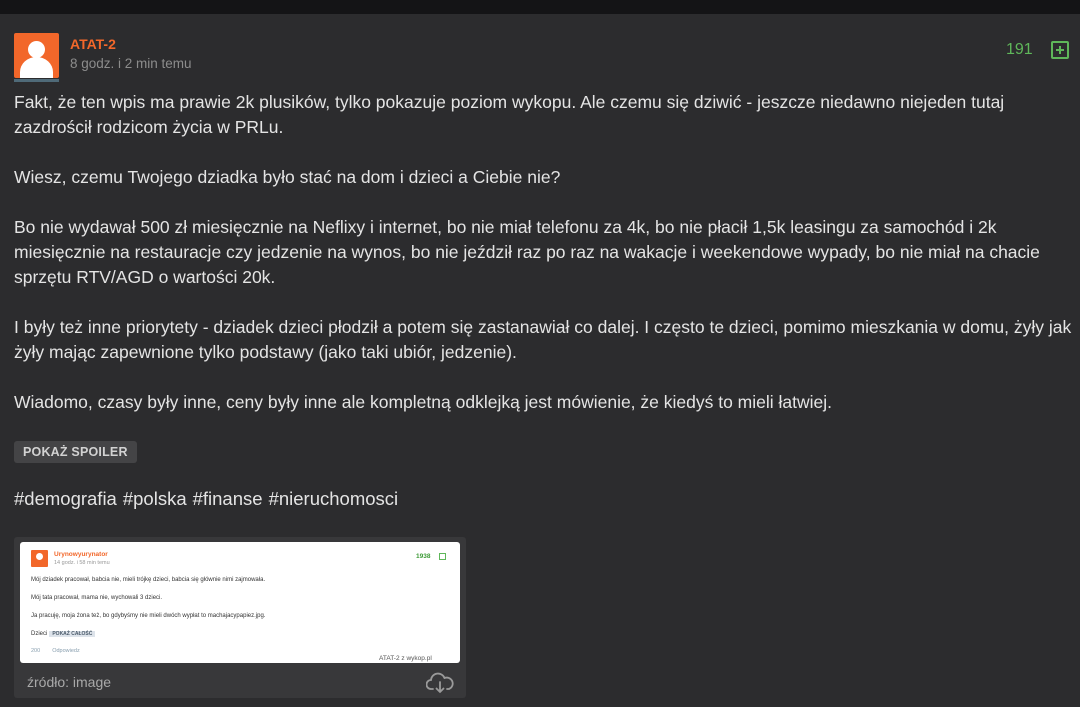  Describe the element at coordinates (69, 682) in the screenshot. I see `source-label: źródło: image` at that location.